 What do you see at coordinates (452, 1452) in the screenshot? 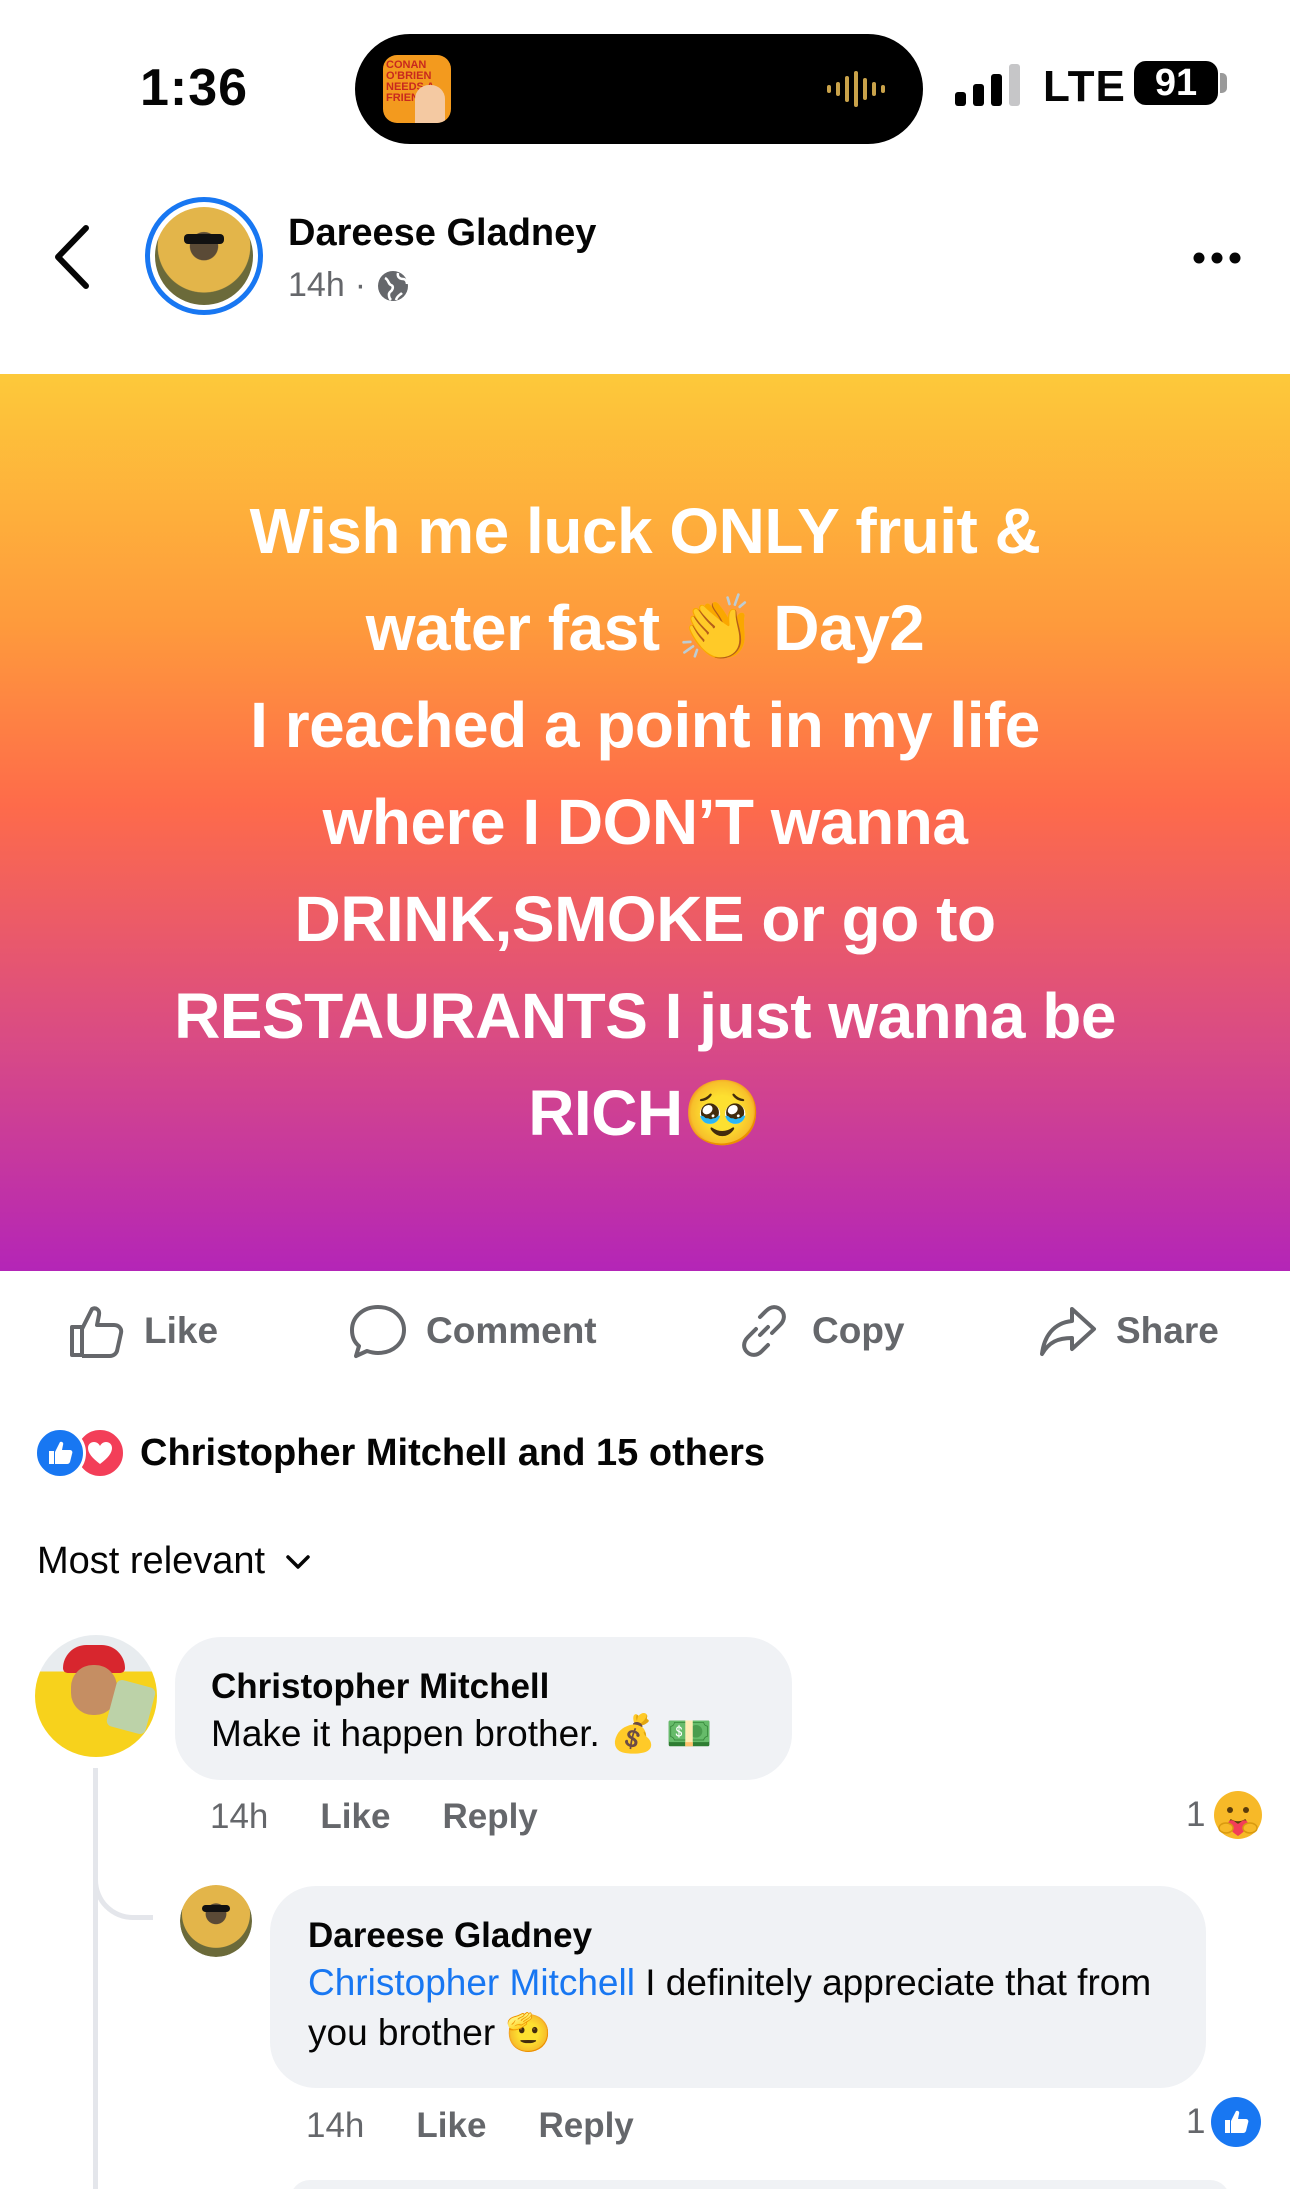
I see `reactions-summary-text: Christopher Mitchell and 15 others` at bounding box center [452, 1452].